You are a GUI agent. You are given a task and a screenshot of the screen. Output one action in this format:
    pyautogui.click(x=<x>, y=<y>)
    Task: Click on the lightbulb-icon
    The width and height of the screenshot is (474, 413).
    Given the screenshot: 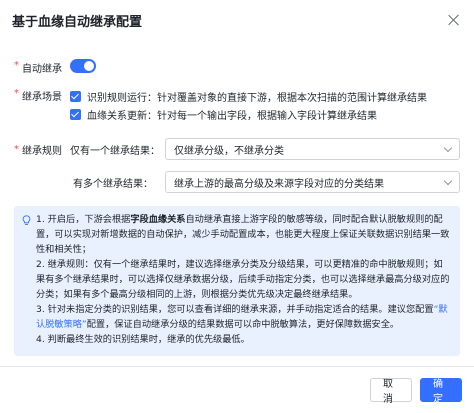 What is the action you would take?
    pyautogui.click(x=26, y=220)
    